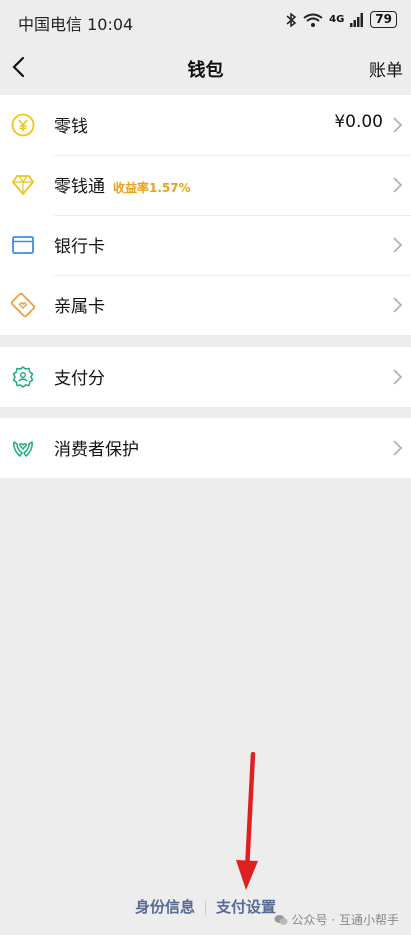 This screenshot has width=411, height=935. I want to click on list-item-label: 零钱通 收益率1.57%, so click(122, 184).